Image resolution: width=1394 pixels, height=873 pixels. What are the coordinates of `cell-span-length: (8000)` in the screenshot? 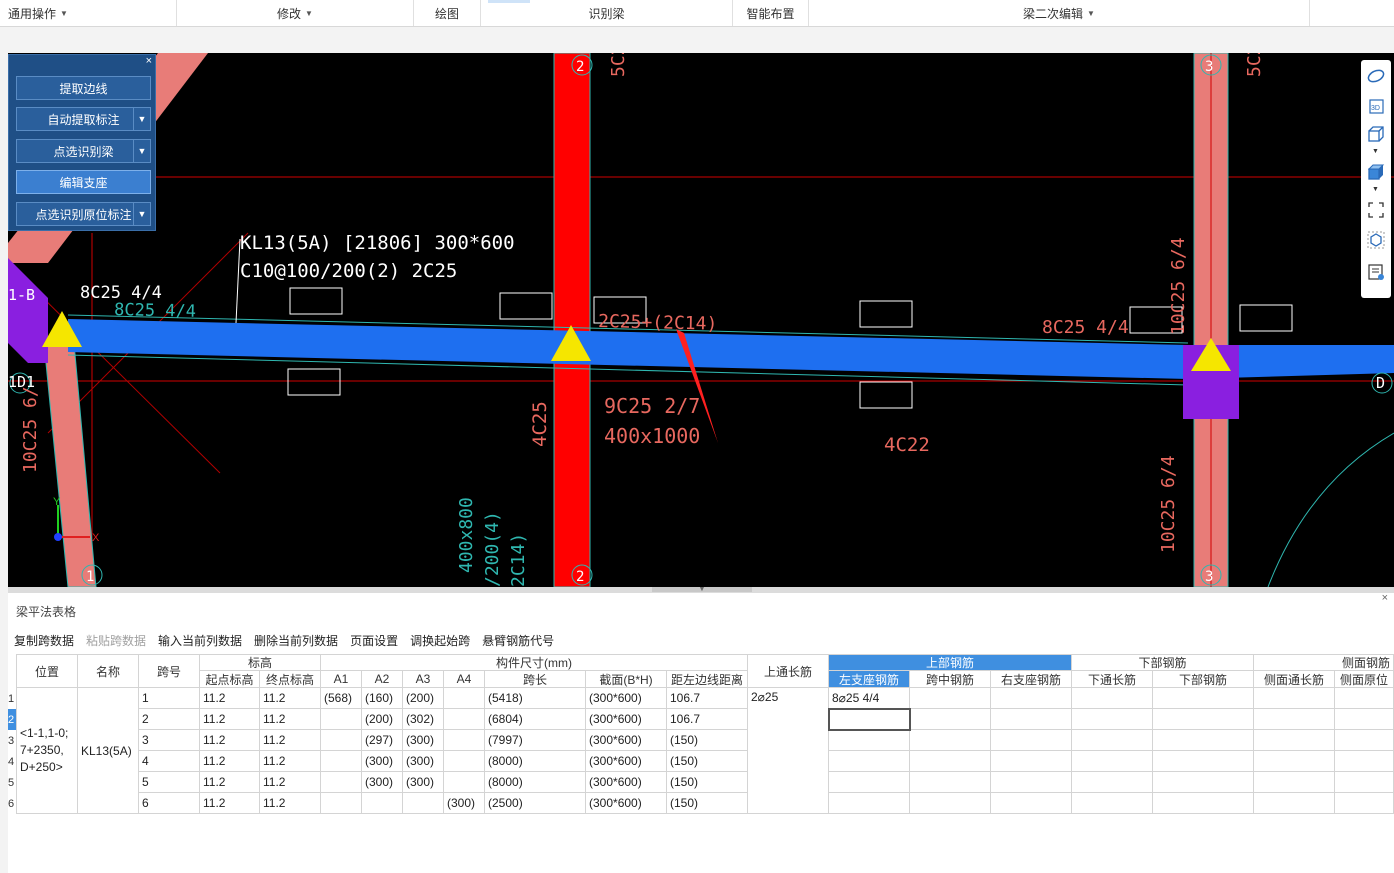 It's located at (535, 761).